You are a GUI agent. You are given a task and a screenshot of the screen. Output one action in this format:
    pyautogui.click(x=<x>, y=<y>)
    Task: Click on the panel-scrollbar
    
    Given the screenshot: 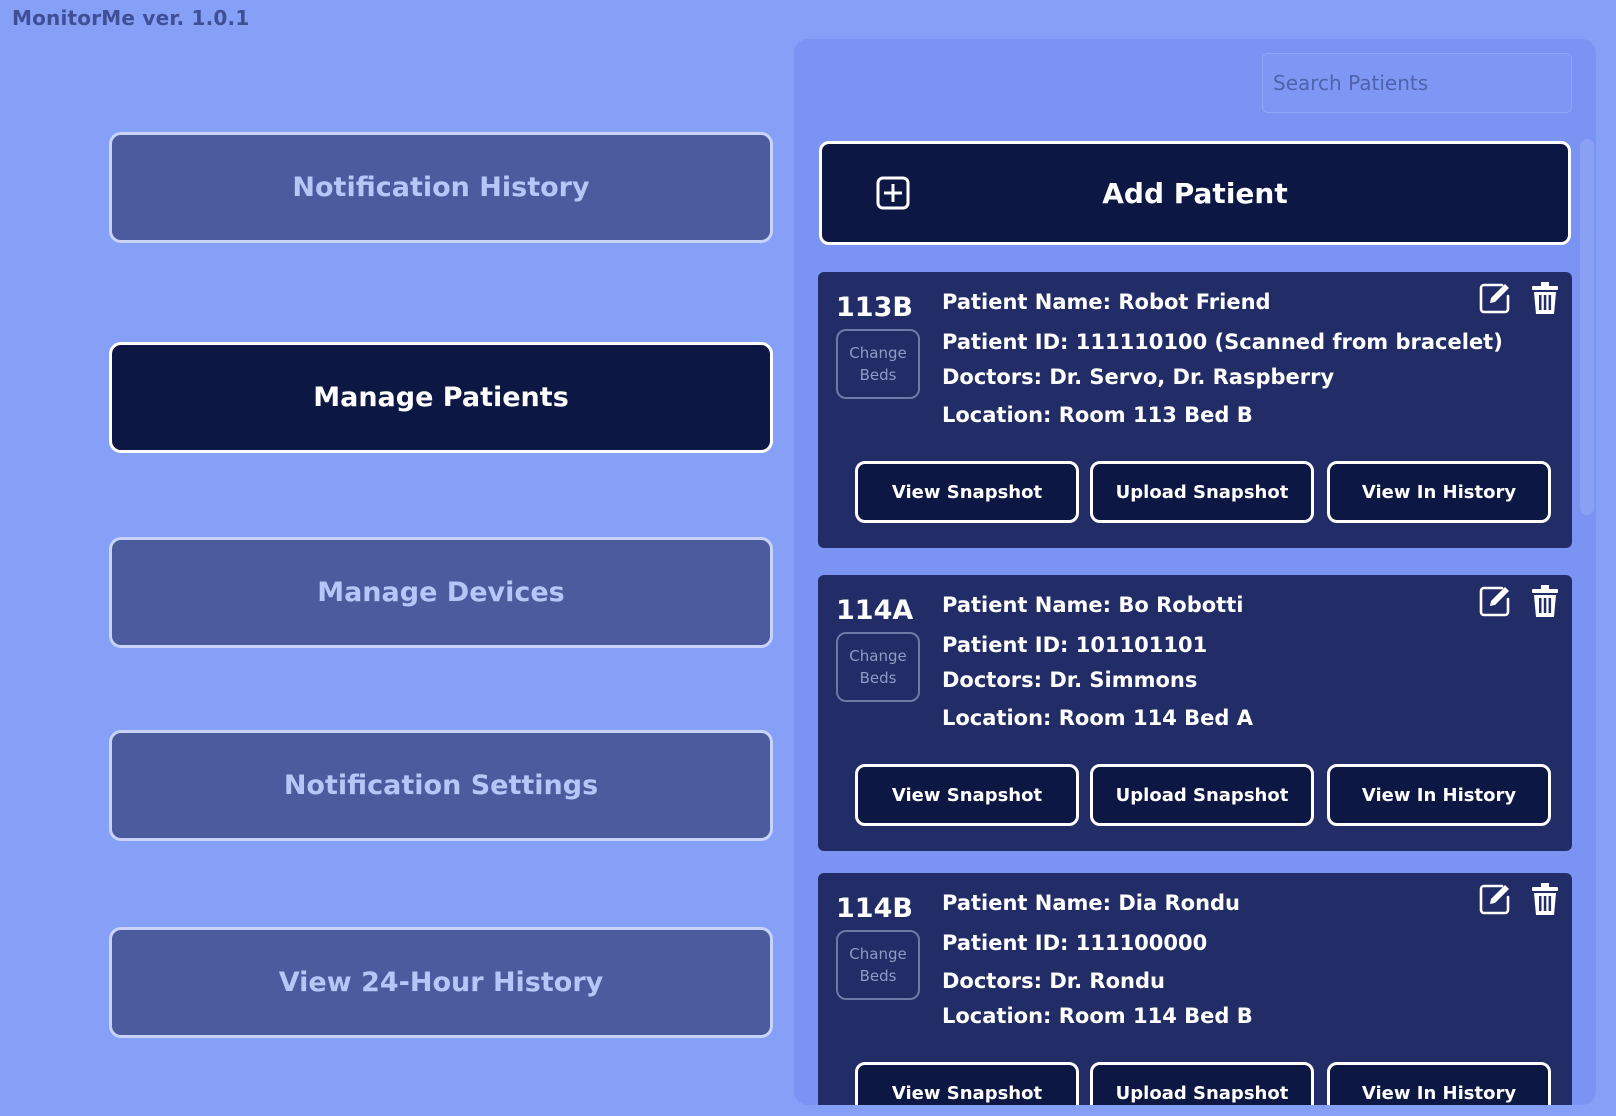 What is the action you would take?
    pyautogui.click(x=1587, y=327)
    